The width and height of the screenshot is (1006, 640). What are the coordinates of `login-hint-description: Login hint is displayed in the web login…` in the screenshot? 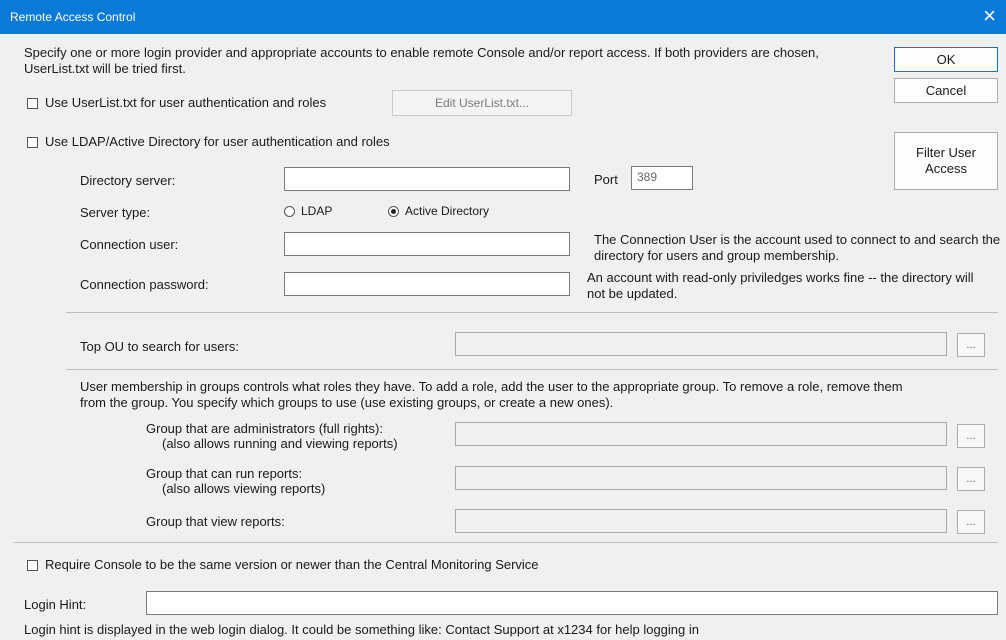 It's located at (361, 629).